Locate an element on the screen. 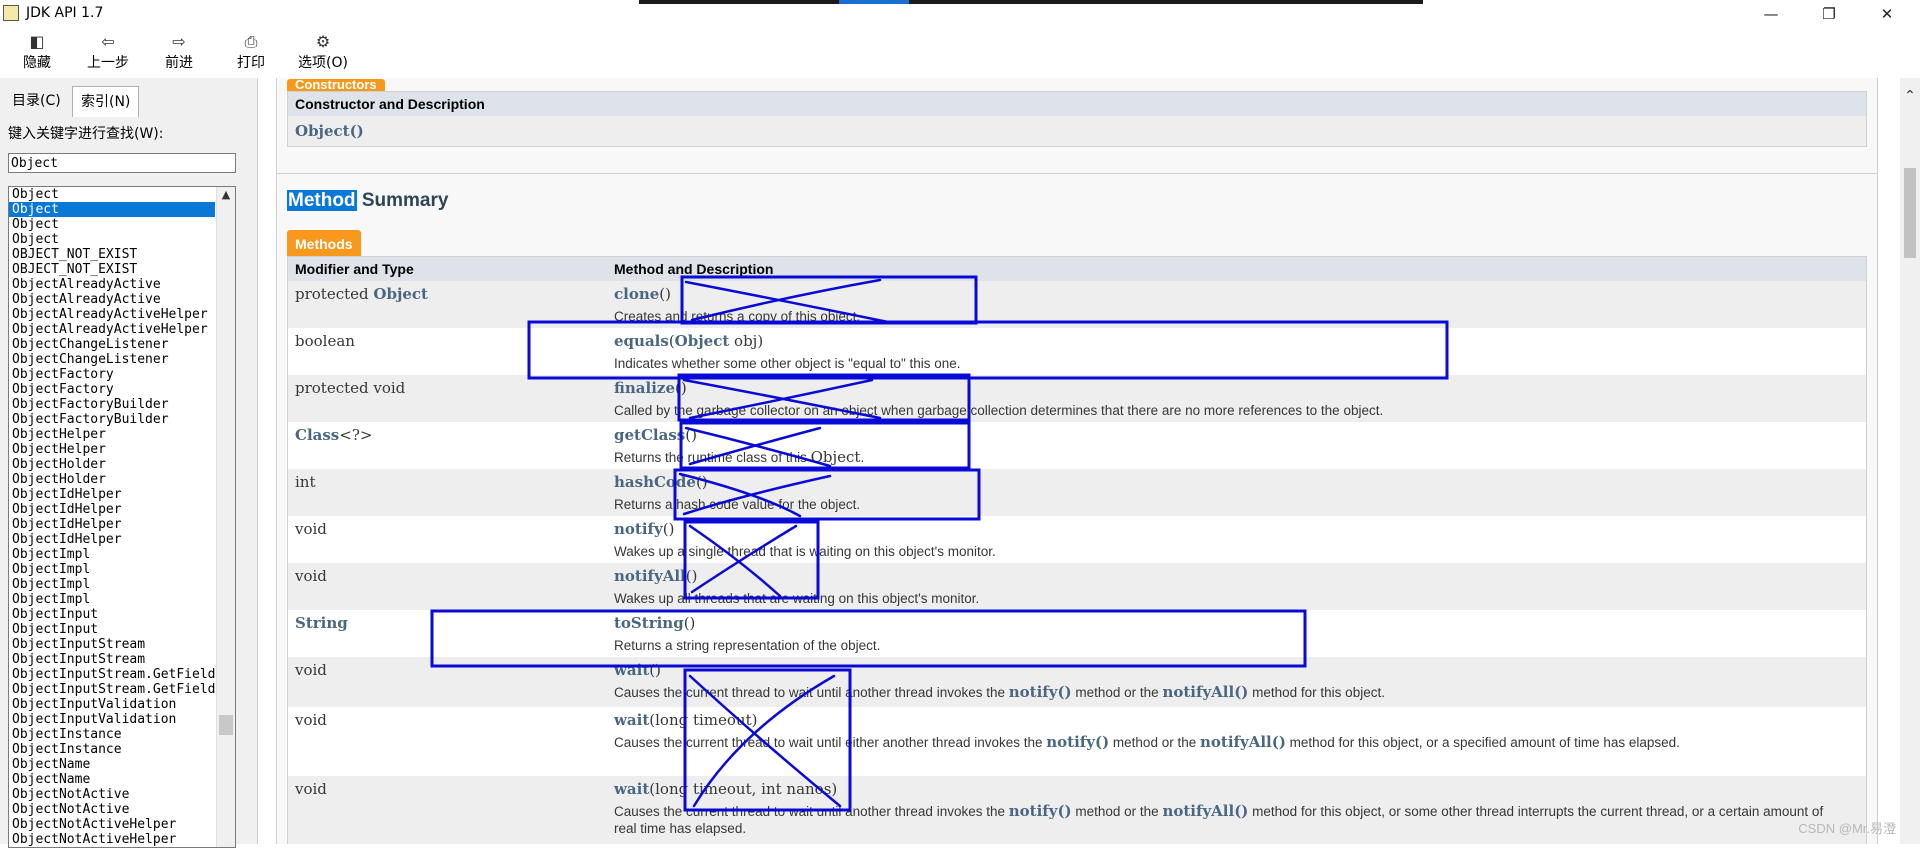  minimize-button: — is located at coordinates (1771, 14).